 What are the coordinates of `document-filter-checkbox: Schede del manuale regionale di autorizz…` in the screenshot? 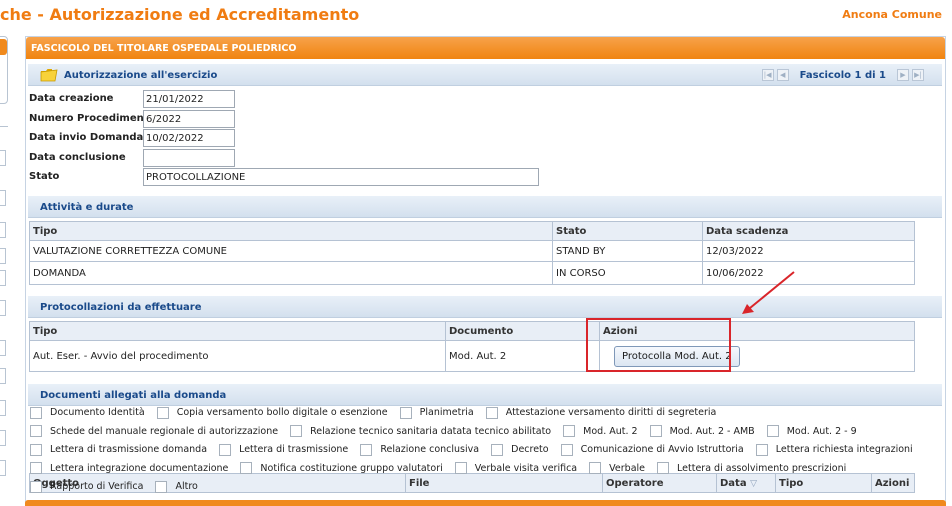 It's located at (154, 431).